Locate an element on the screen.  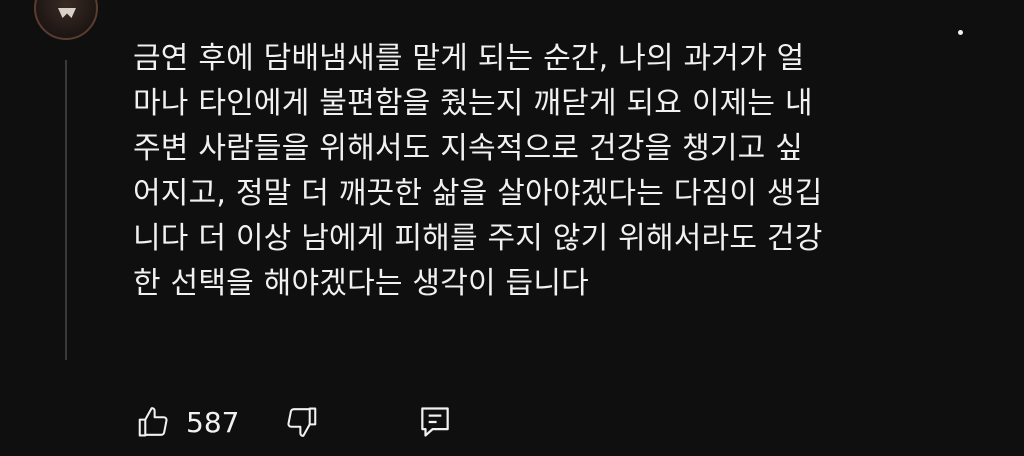
comment-text-line: 주변 사람들을 위해서도 지속적으로 건강을 챙기고 싶 is located at coordinates (468, 148).